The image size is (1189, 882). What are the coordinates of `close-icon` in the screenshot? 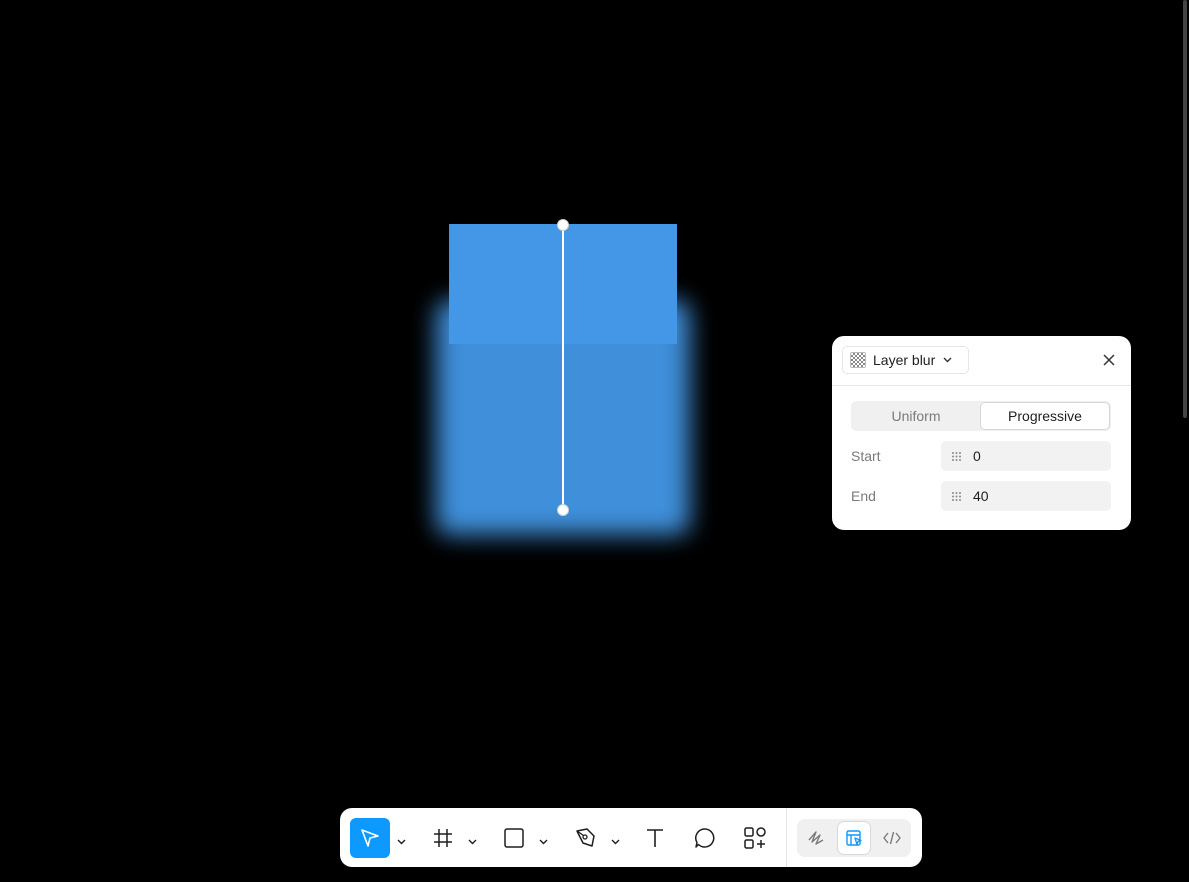 It's located at (1109, 360).